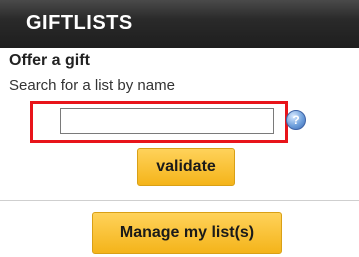 The height and width of the screenshot is (257, 359). What do you see at coordinates (49, 60) in the screenshot?
I see `offer-gift-heading: Offer a gift` at bounding box center [49, 60].